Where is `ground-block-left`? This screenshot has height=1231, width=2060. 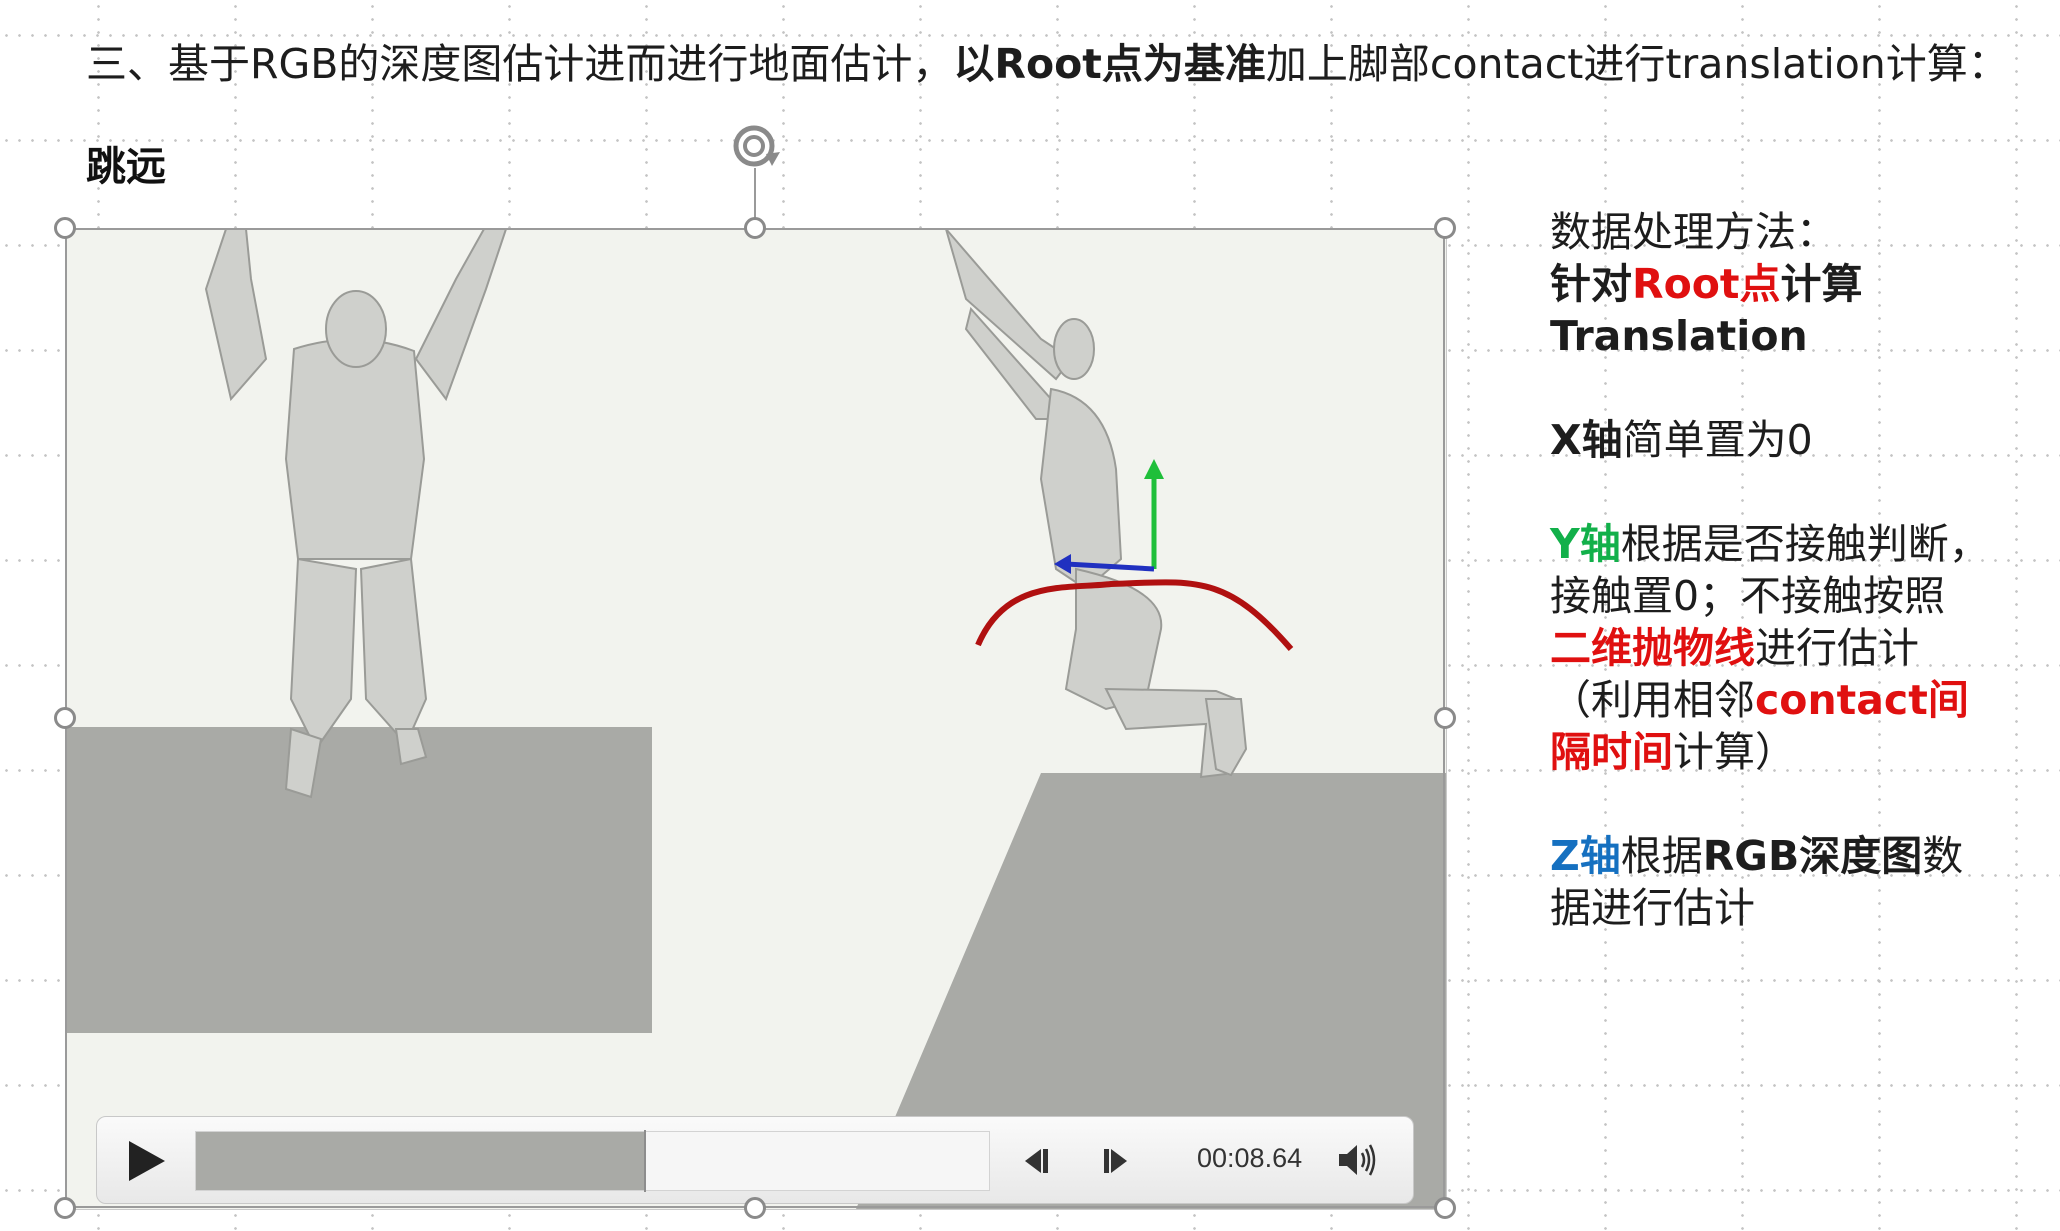 ground-block-left is located at coordinates (359, 880).